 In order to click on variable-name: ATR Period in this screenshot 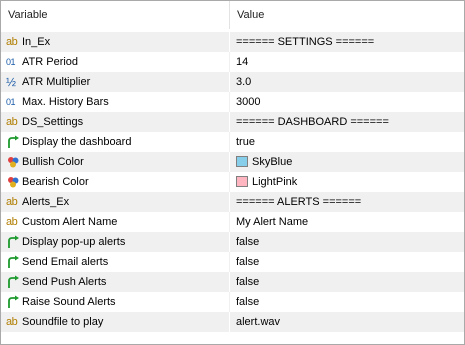, I will do `click(50, 62)`.